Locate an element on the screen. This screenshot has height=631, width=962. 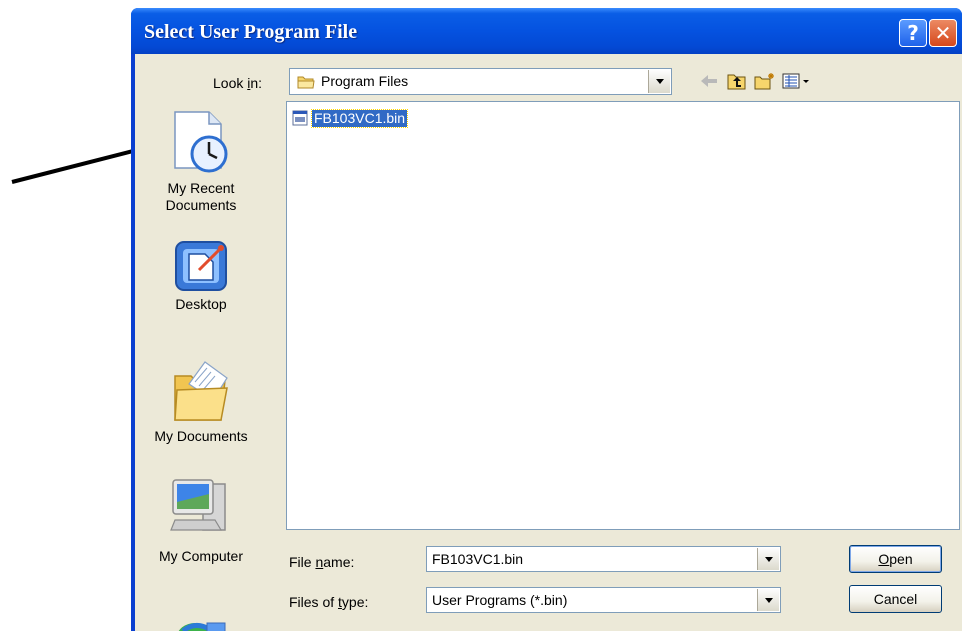
places-desktop: Desktop is located at coordinates (201, 274).